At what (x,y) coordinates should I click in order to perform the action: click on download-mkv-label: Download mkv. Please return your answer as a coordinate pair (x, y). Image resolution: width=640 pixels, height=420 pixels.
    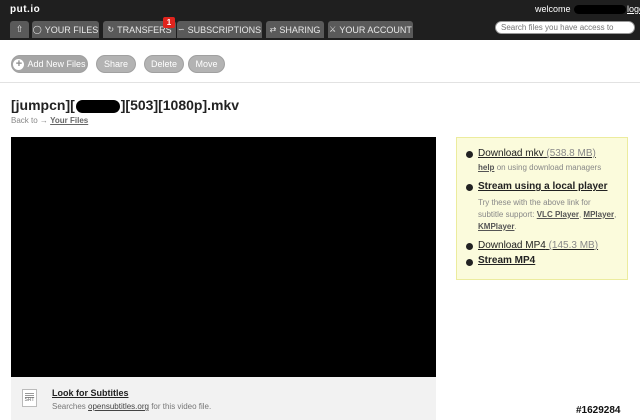
    Looking at the image, I should click on (511, 153).